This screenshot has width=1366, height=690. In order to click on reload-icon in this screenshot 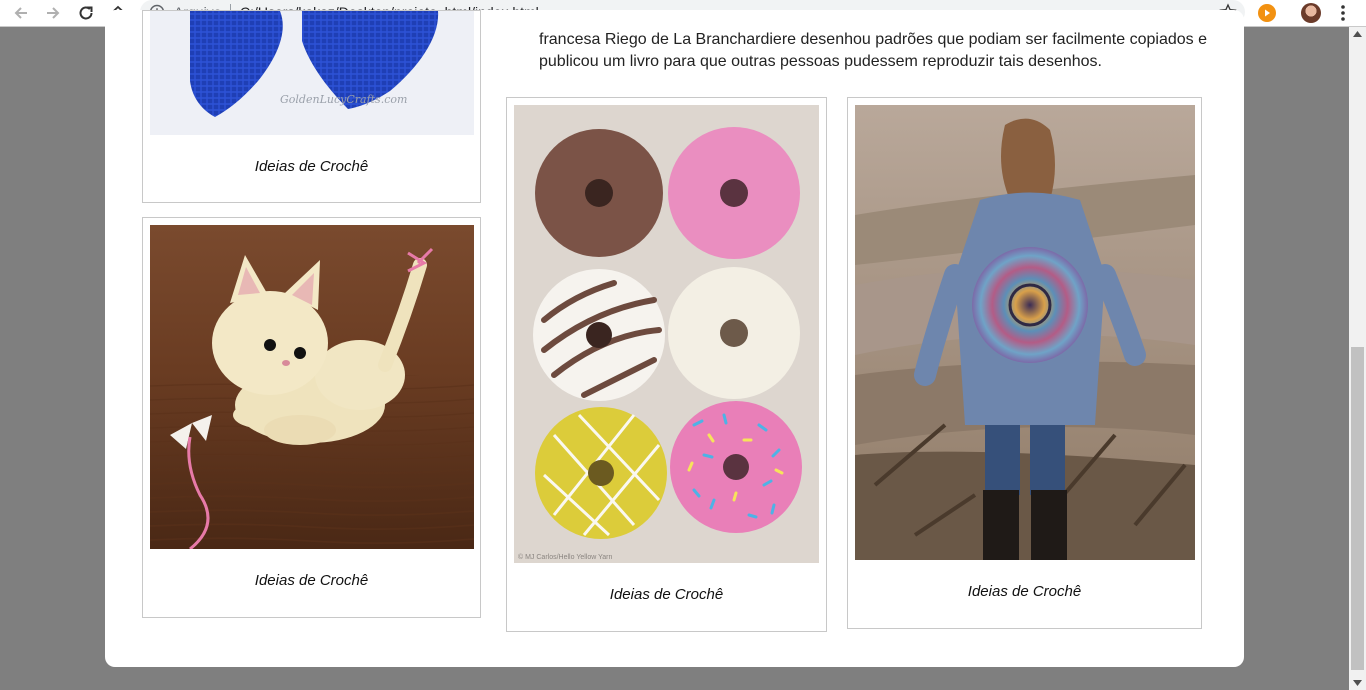, I will do `click(86, 13)`.